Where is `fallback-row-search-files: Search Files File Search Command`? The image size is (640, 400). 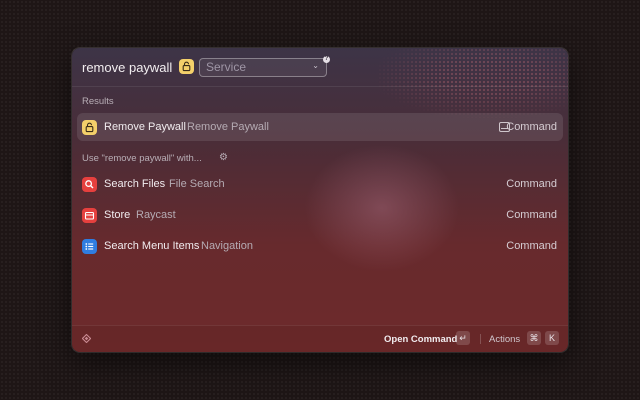 fallback-row-search-files: Search Files File Search Command is located at coordinates (320, 184).